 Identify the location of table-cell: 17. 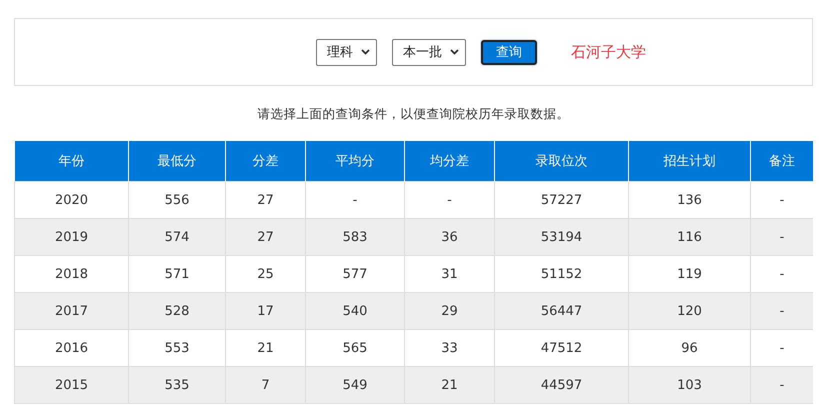
(266, 311).